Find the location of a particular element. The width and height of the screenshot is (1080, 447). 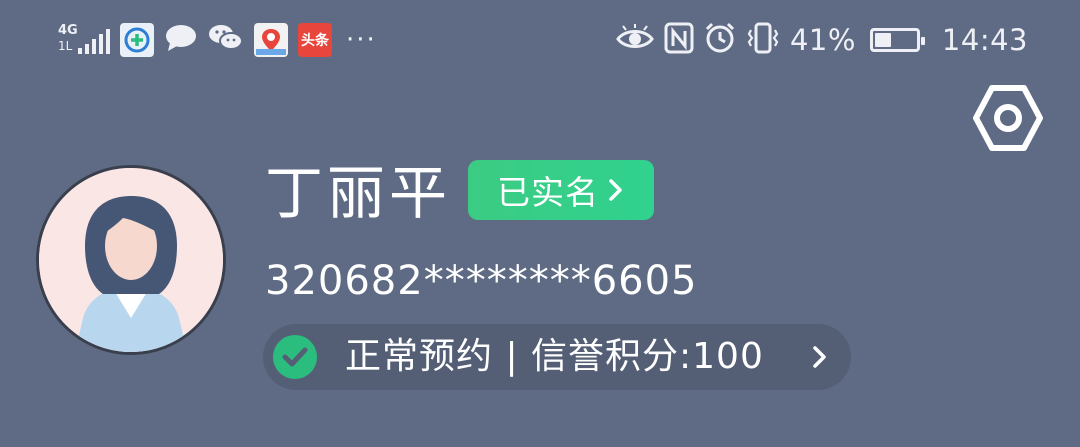

battery-percent: 41% is located at coordinates (822, 40).